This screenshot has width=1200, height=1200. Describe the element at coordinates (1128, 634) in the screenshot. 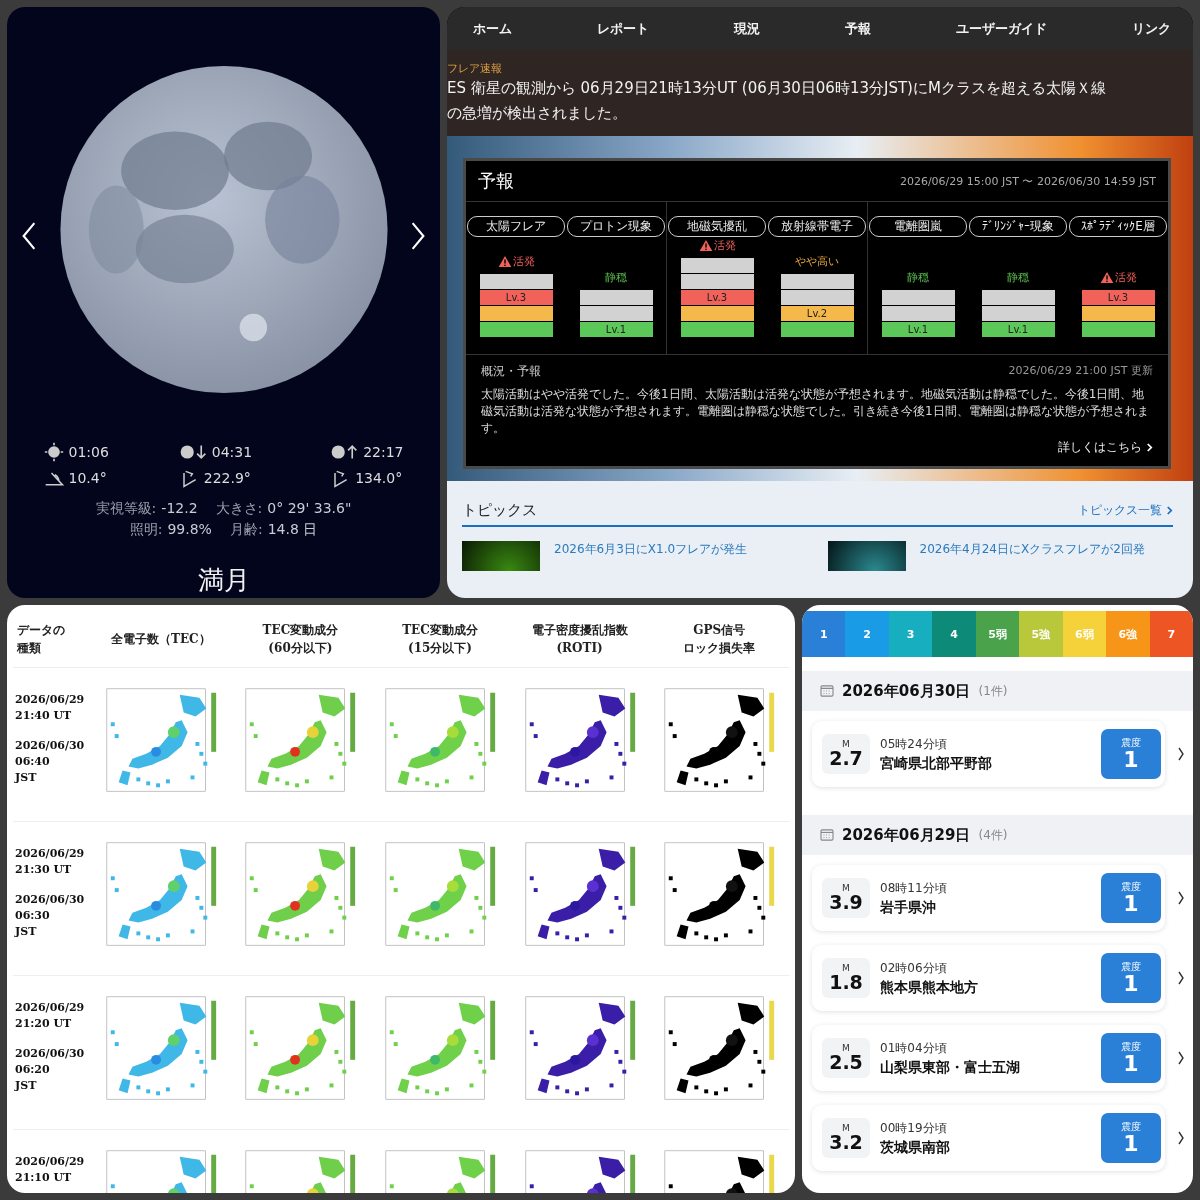

I see `intensity-scale-item: 6強` at that location.